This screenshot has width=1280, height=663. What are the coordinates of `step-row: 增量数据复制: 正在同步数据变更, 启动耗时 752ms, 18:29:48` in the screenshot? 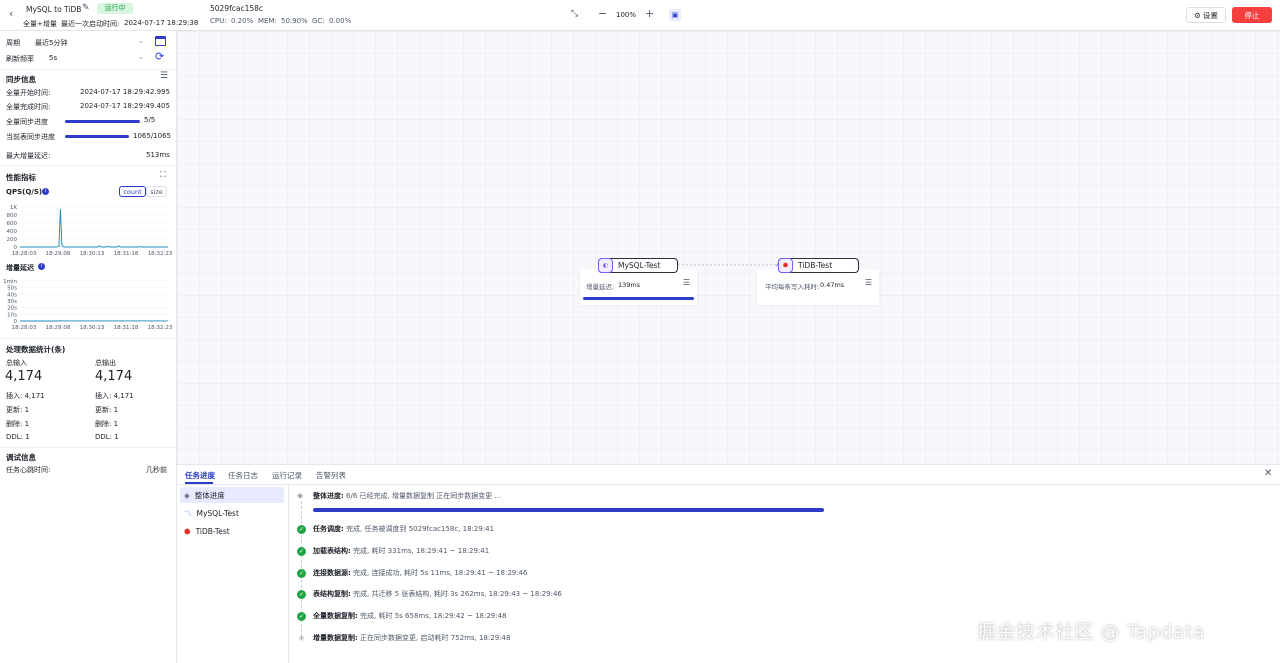 It's located at (411, 638).